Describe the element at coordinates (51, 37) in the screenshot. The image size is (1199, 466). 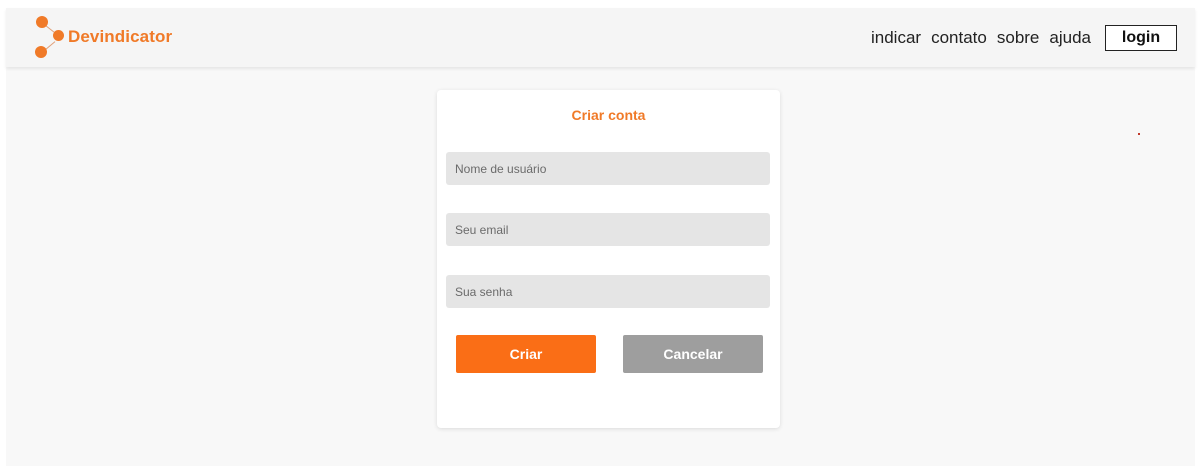
I see `molecule-icon` at that location.